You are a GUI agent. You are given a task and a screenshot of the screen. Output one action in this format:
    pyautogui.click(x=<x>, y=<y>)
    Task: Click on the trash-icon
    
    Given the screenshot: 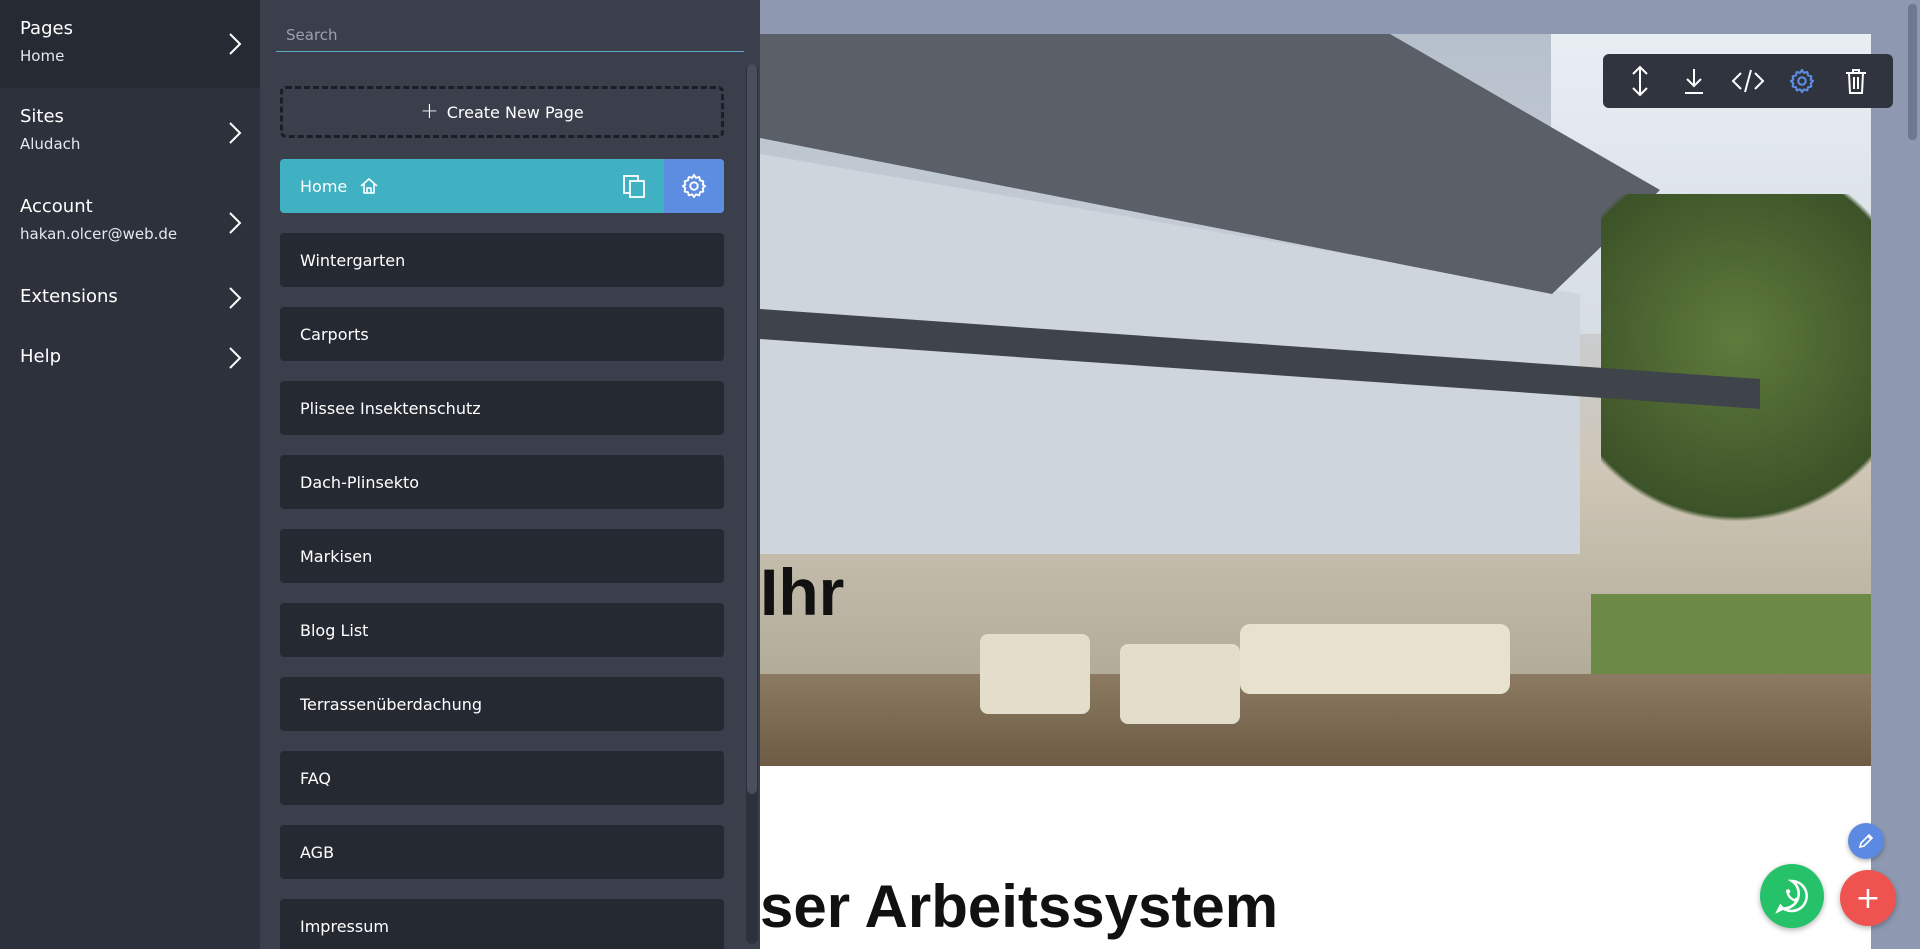 What is the action you would take?
    pyautogui.click(x=1856, y=81)
    